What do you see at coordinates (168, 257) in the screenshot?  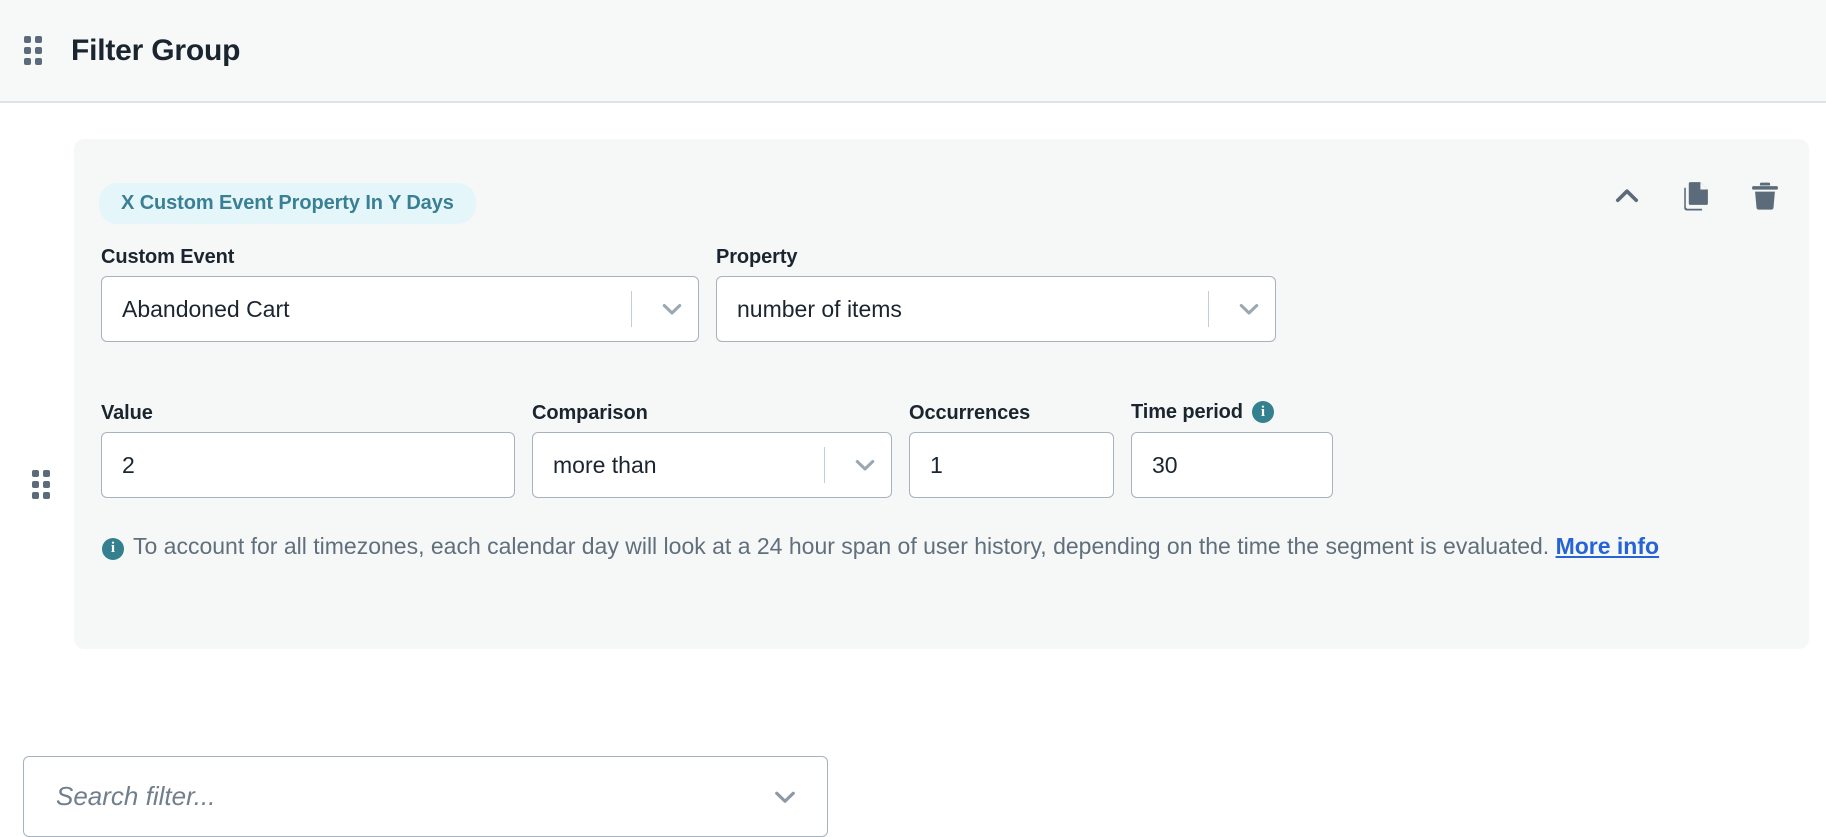 I see `custom-event-label: Custom Event` at bounding box center [168, 257].